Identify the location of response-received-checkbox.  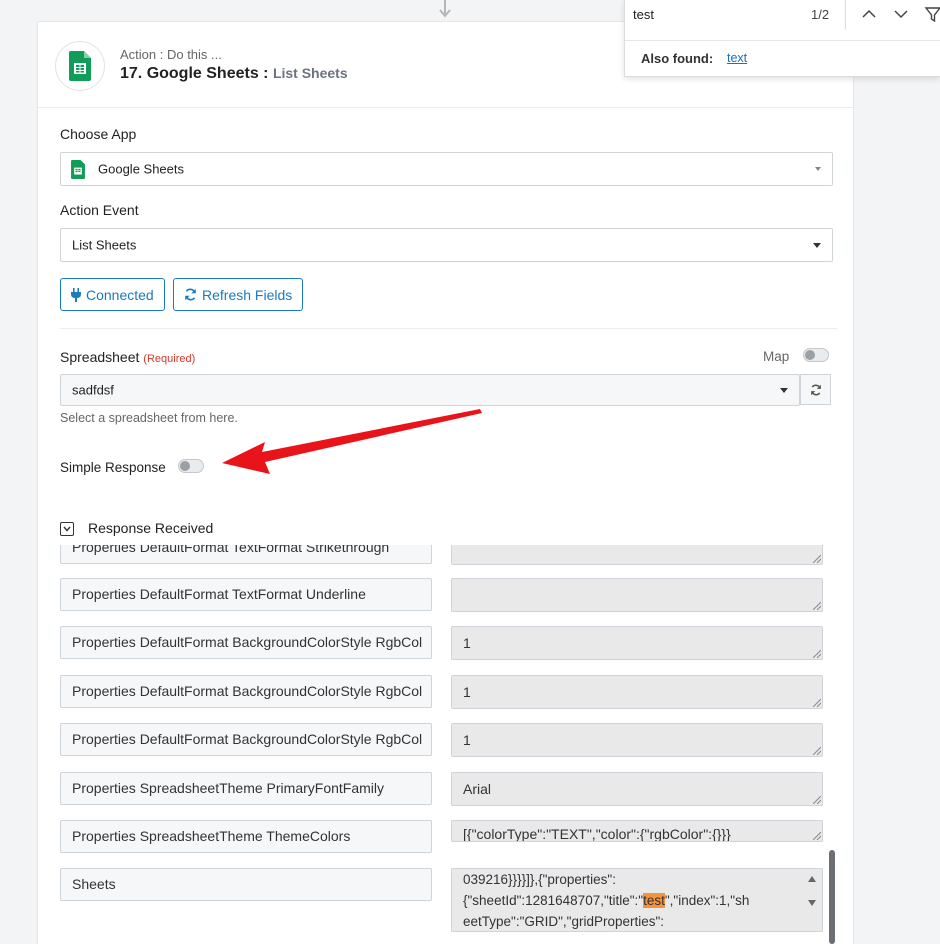
(67, 529).